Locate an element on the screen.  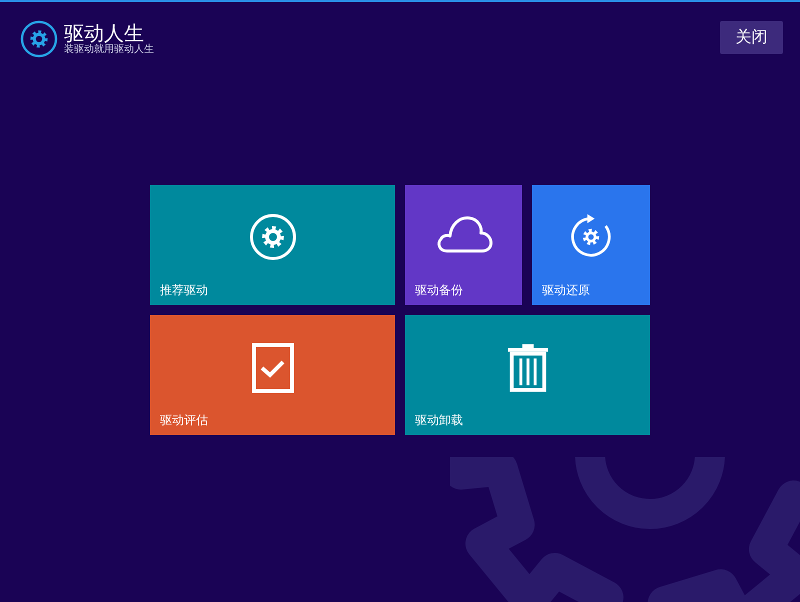
checkbox-icon is located at coordinates (273, 368).